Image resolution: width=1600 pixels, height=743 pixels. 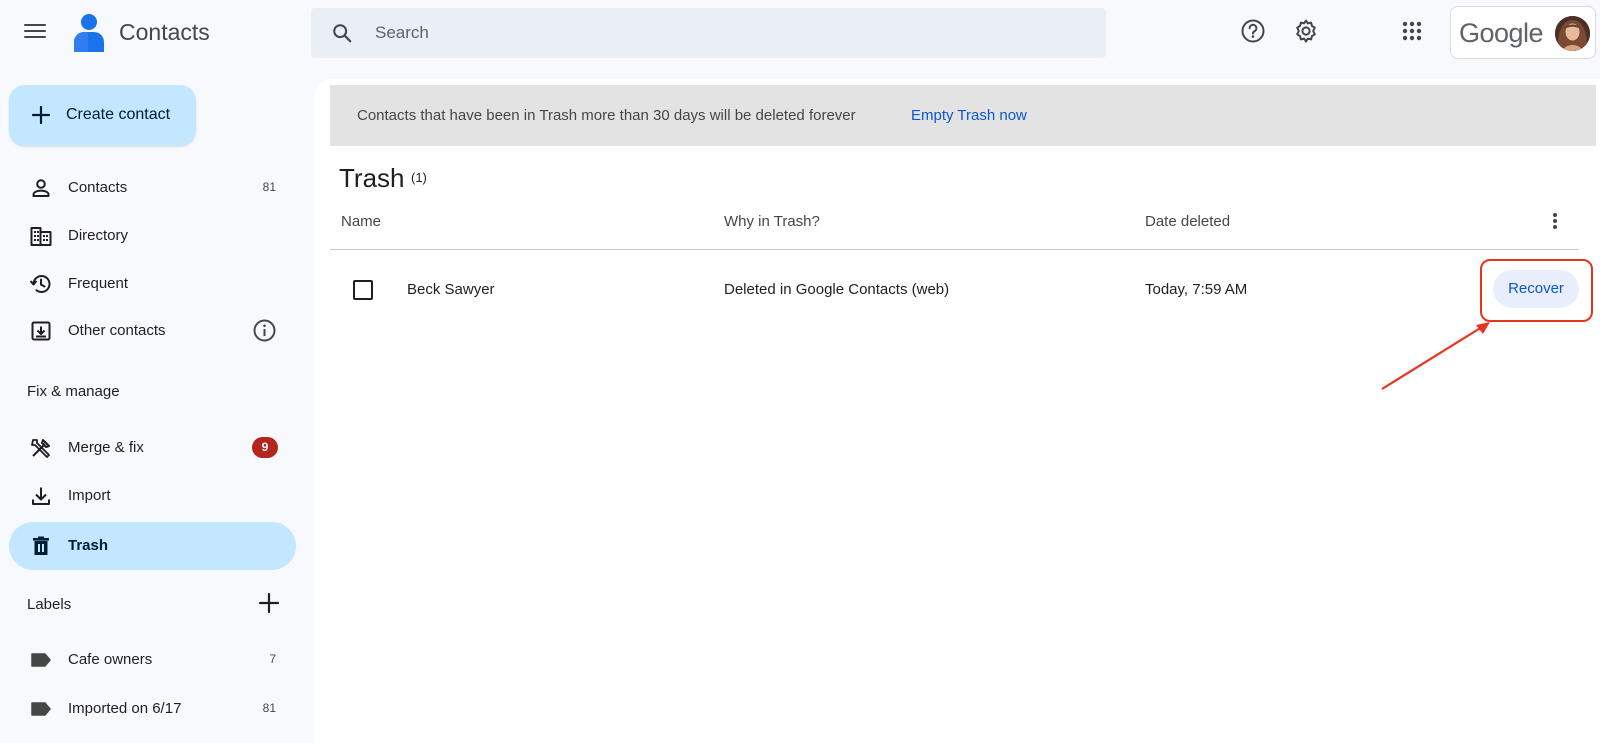 What do you see at coordinates (1196, 289) in the screenshot?
I see `date-deleted: Today, 7:59 AM` at bounding box center [1196, 289].